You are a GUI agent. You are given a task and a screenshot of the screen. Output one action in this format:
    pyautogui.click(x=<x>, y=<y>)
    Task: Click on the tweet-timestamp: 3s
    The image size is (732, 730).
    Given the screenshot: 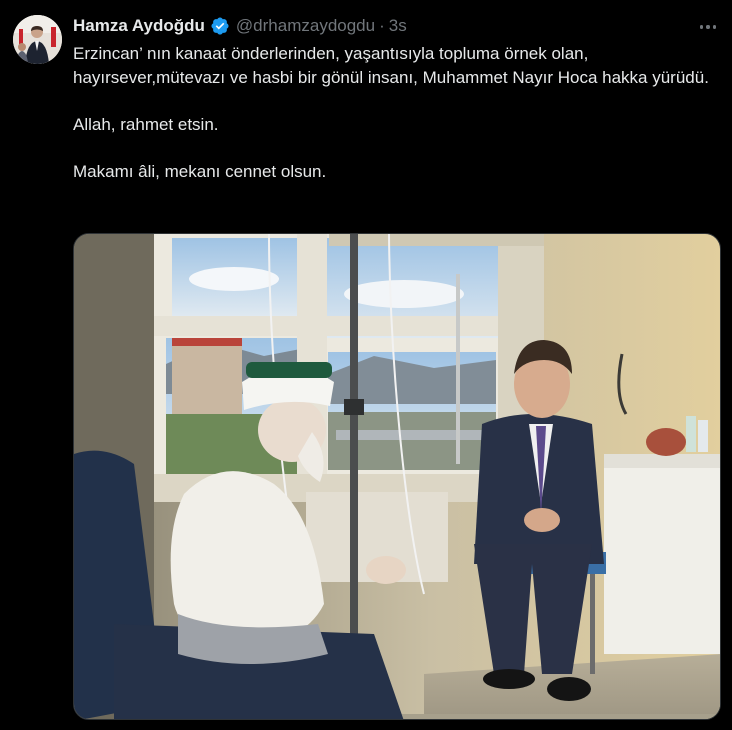 What is the action you would take?
    pyautogui.click(x=398, y=26)
    